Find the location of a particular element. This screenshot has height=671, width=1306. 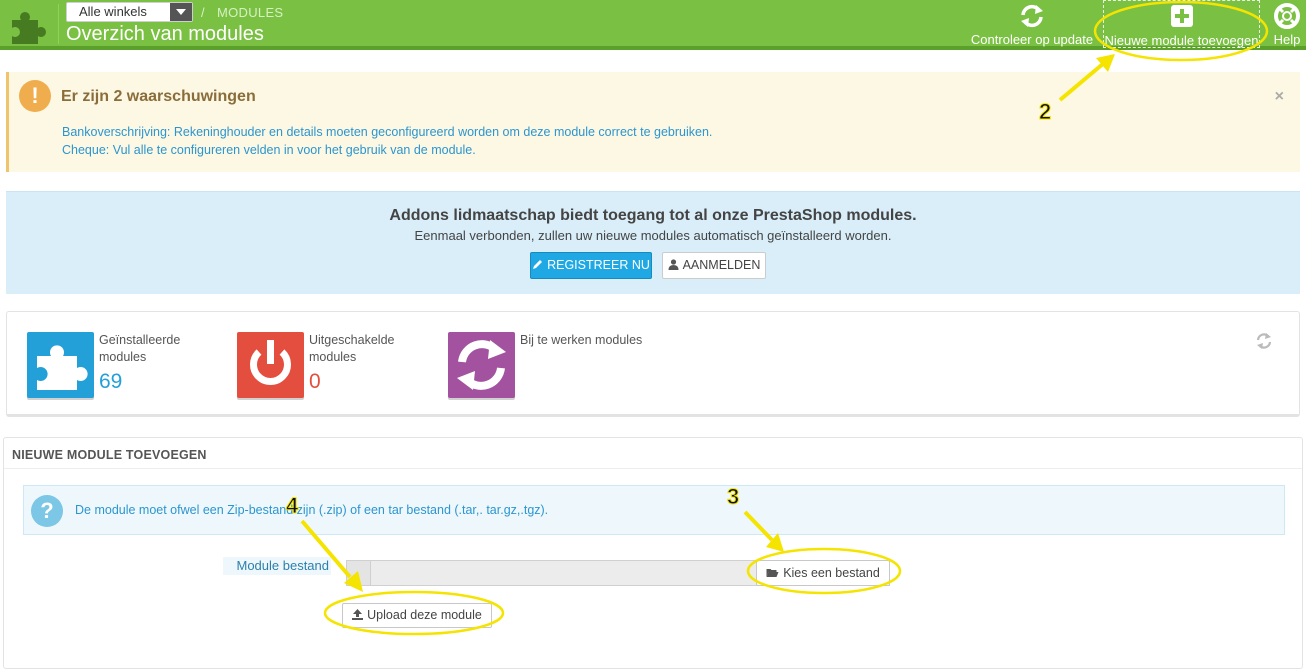

puzzle-logo-icon is located at coordinates (29, 24).